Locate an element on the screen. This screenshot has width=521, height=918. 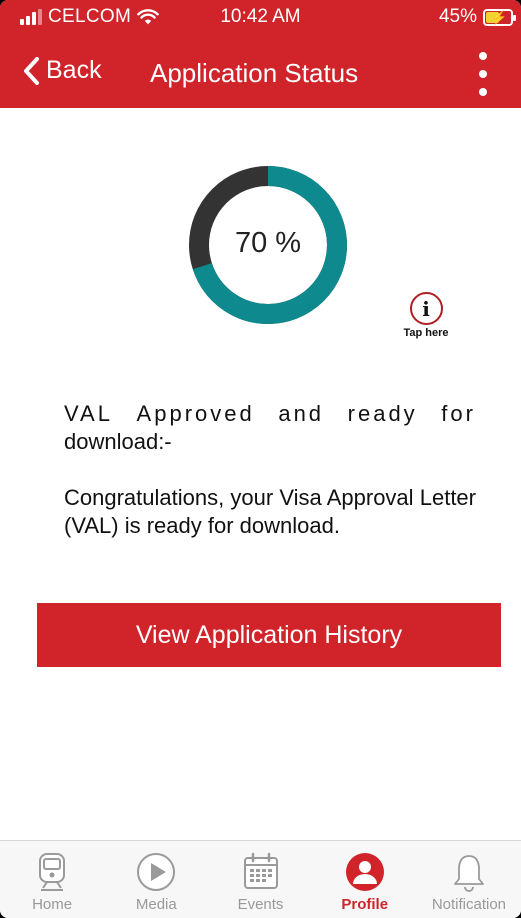
chevron-left-icon is located at coordinates (31, 70).